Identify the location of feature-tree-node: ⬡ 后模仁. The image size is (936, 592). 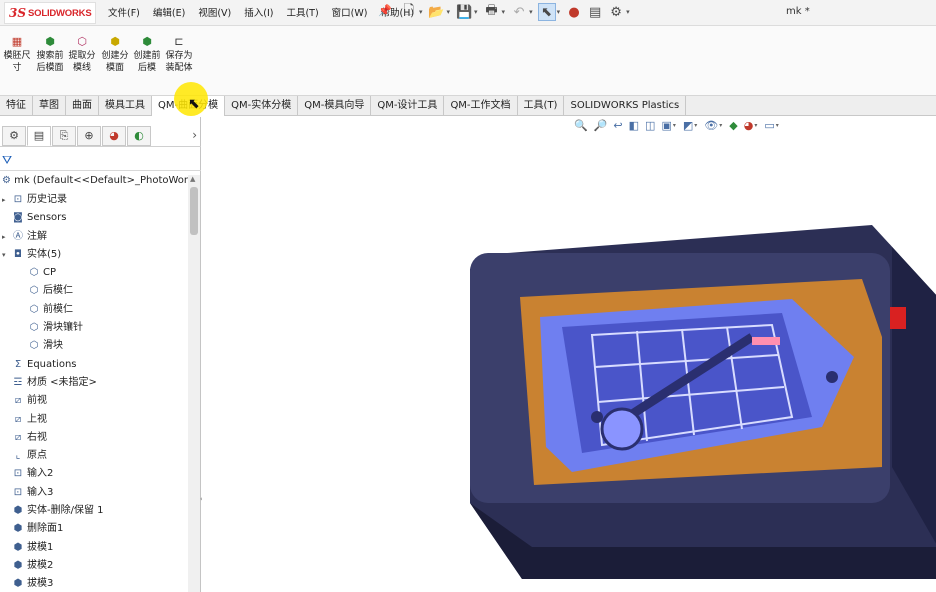
(94, 291).